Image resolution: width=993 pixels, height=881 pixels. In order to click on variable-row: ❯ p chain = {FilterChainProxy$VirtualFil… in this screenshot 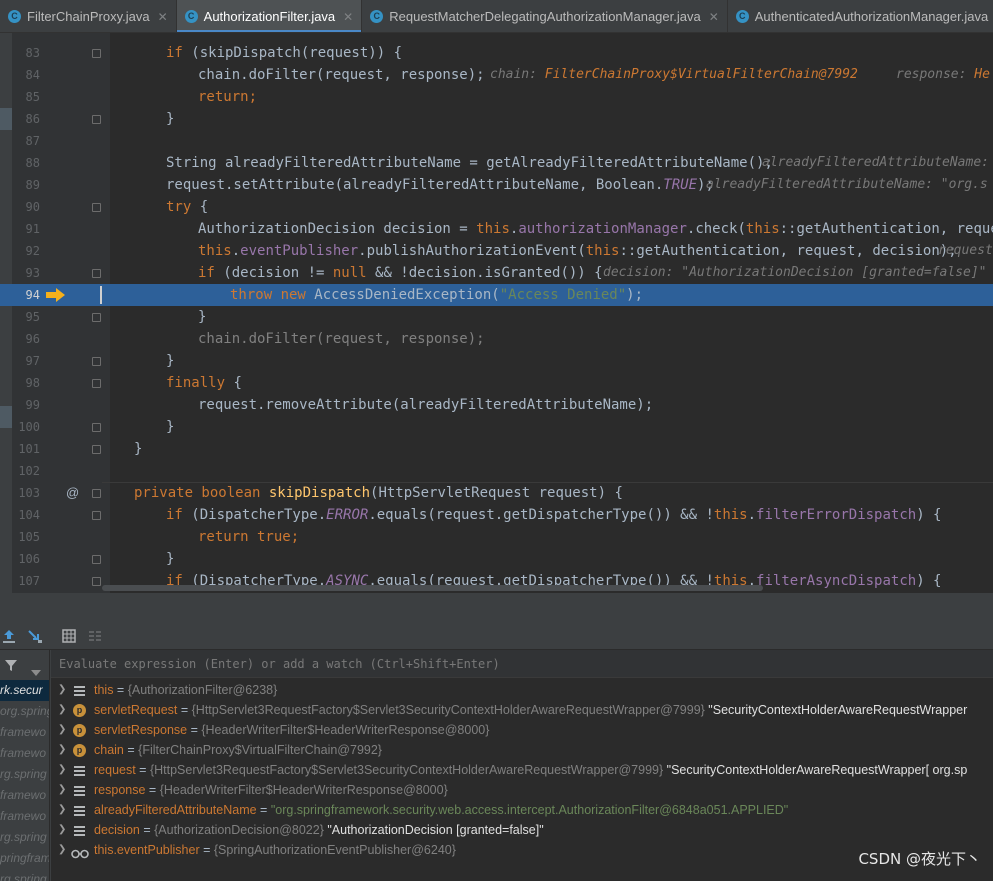, I will do `click(522, 750)`.